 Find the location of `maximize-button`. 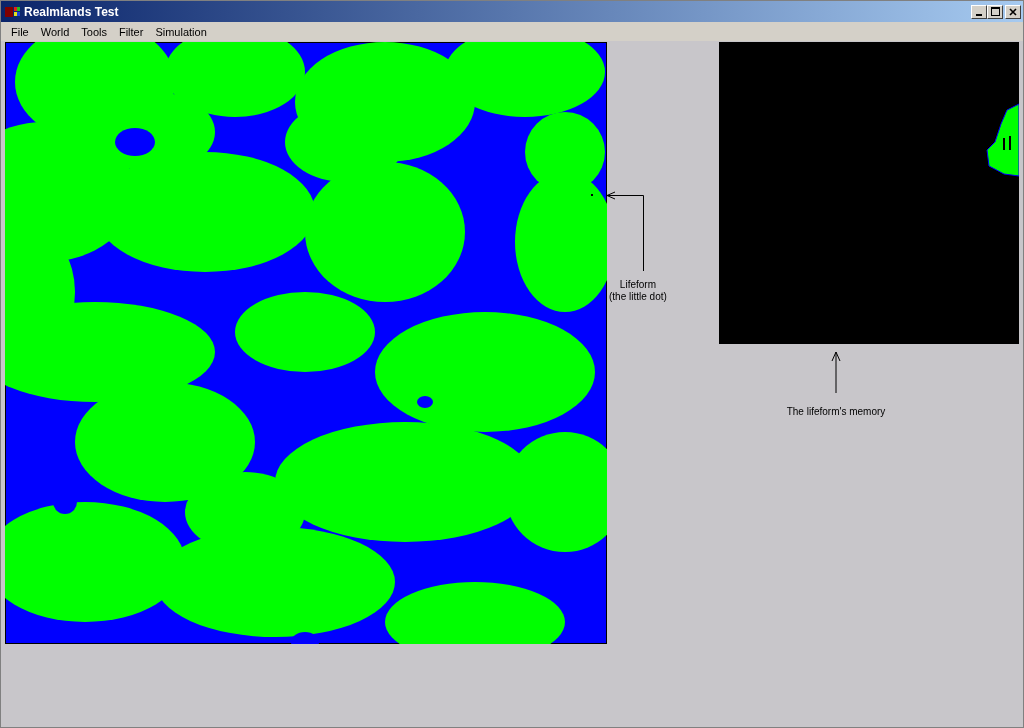

maximize-button is located at coordinates (995, 11).